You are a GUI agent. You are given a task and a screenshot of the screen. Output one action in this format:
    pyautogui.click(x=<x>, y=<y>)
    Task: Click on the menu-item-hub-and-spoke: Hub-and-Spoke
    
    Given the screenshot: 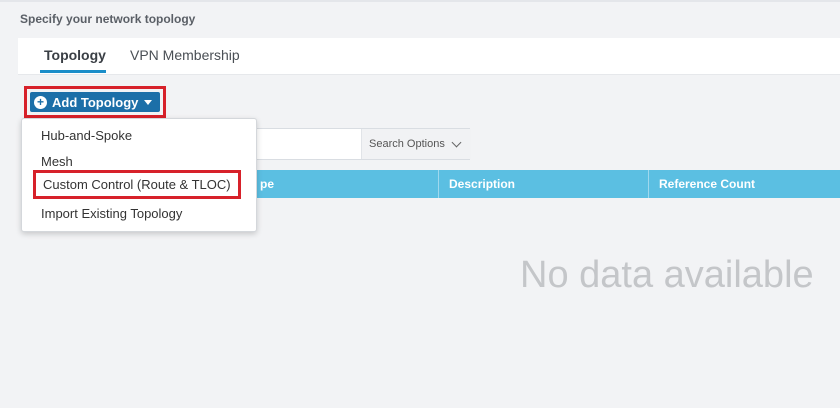 What is the action you would take?
    pyautogui.click(x=86, y=135)
    